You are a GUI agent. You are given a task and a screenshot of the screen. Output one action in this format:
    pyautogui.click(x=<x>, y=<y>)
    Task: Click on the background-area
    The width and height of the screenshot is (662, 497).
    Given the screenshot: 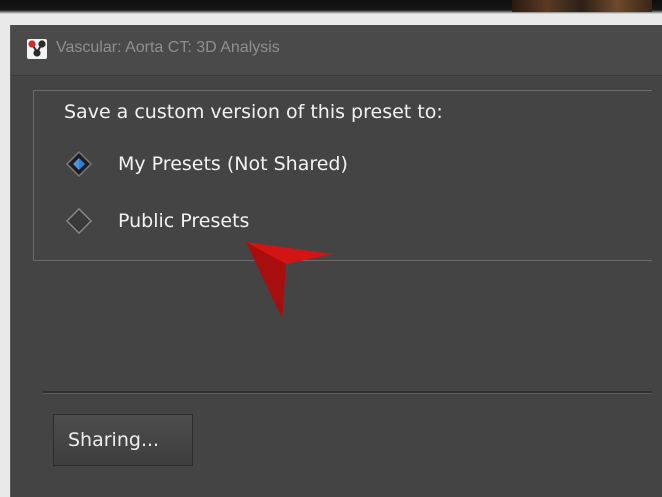 What is the action you would take?
    pyautogui.click(x=331, y=12)
    